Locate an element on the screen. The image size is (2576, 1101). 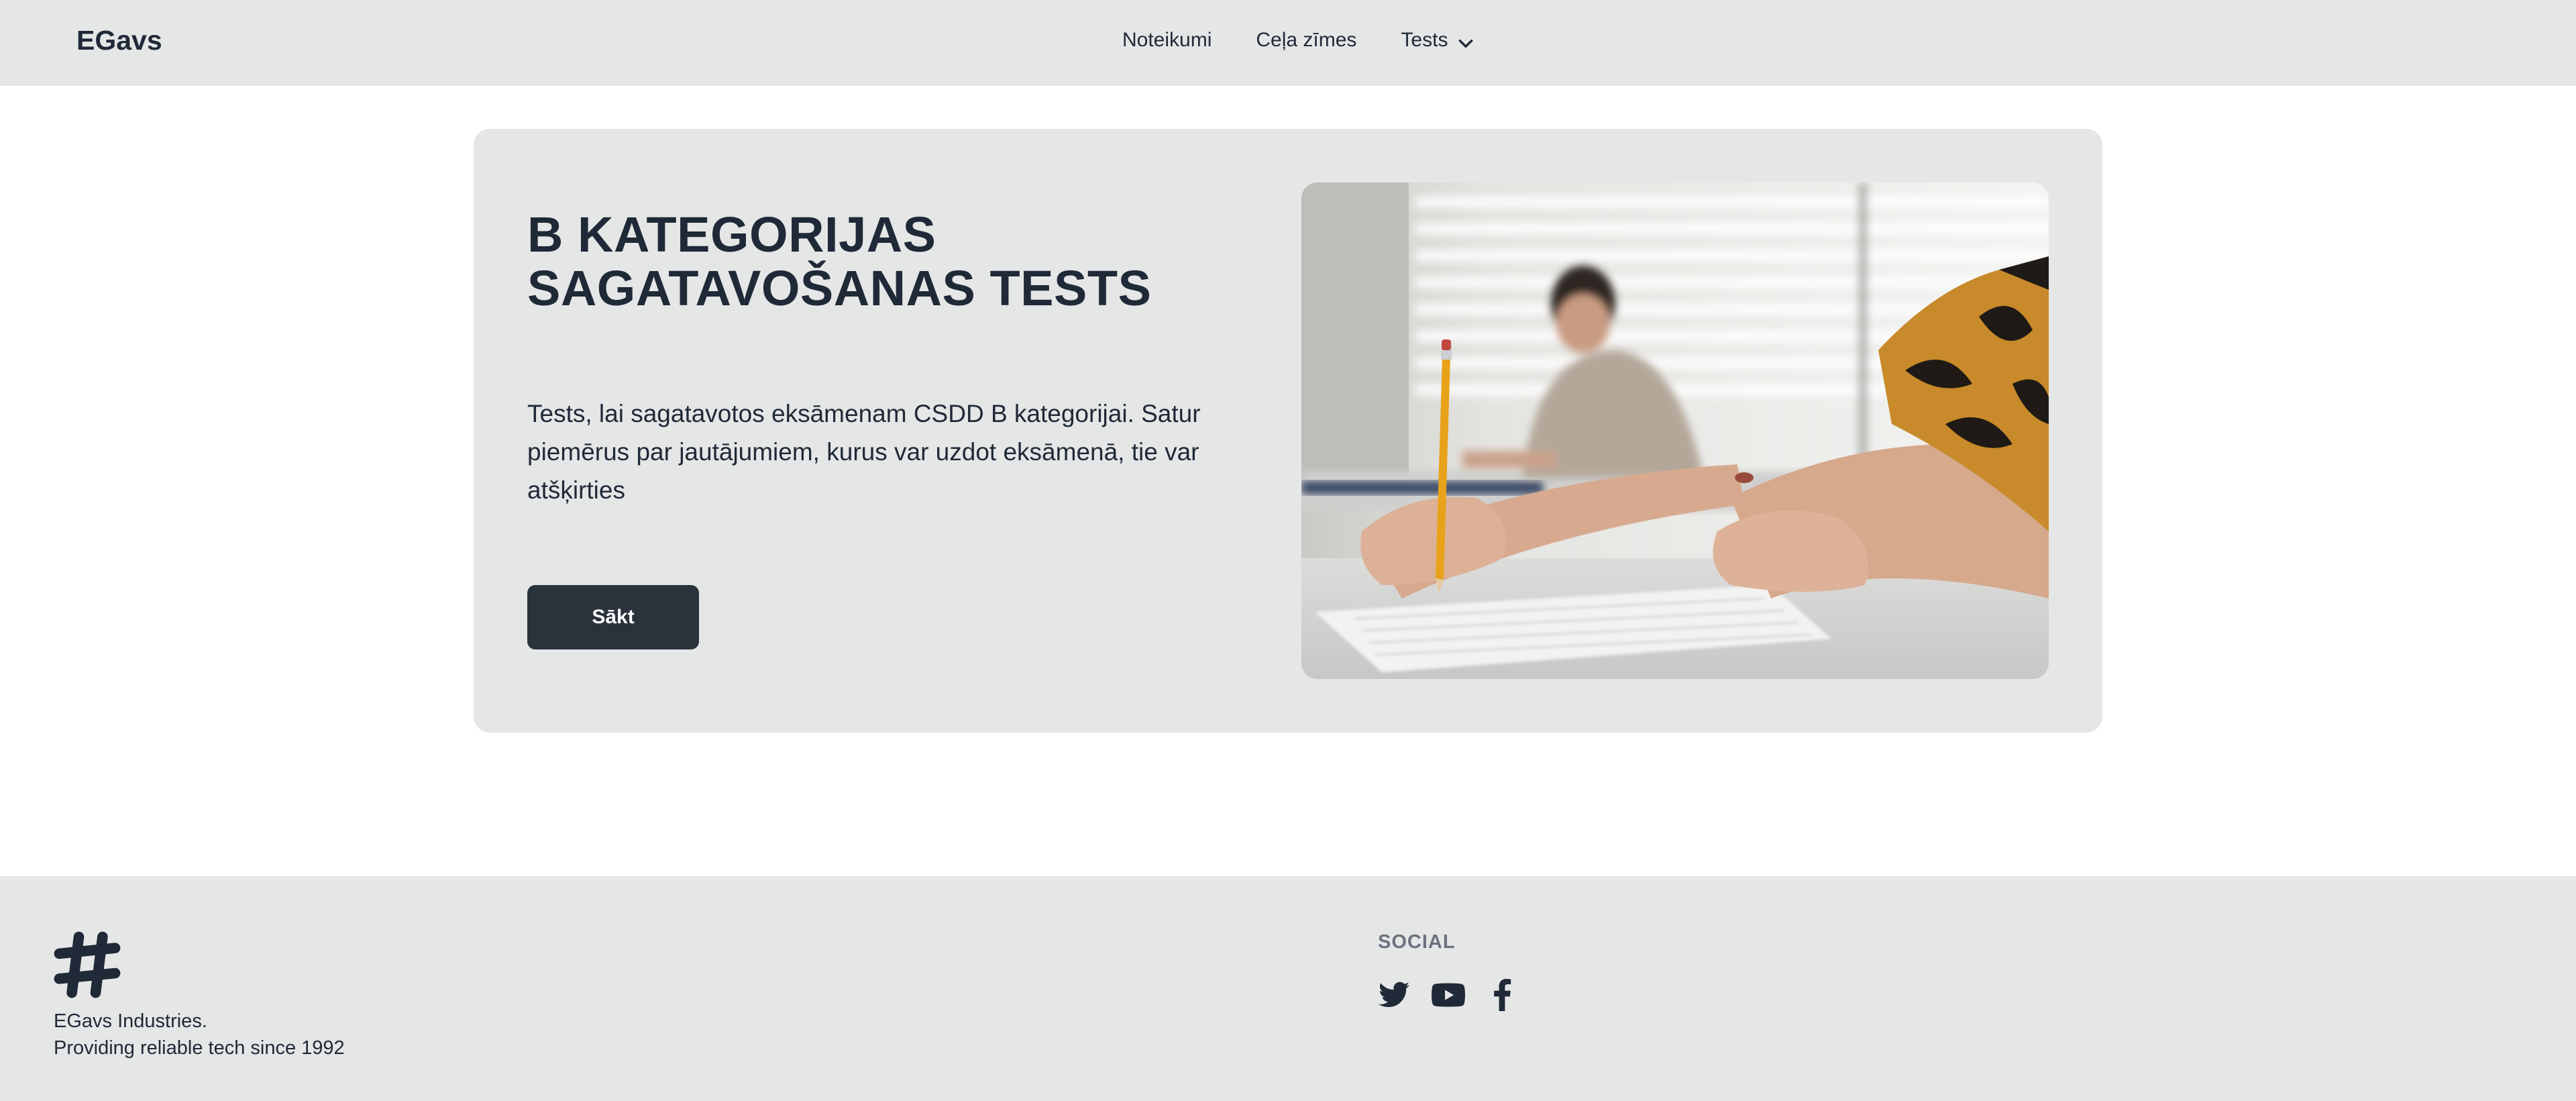
chevron-down-icon is located at coordinates (1465, 40).